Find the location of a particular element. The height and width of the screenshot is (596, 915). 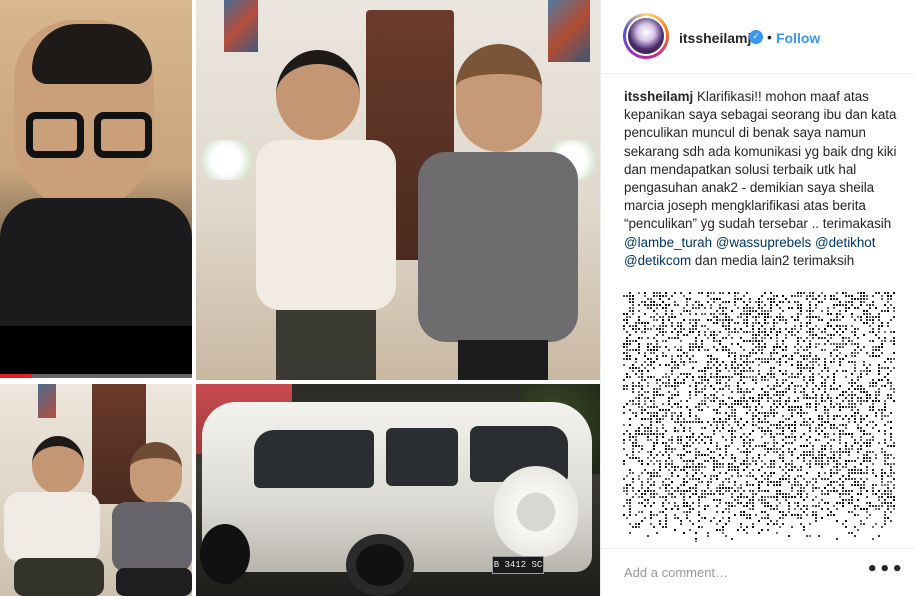

profile-username: itssheilamj is located at coordinates (715, 38).